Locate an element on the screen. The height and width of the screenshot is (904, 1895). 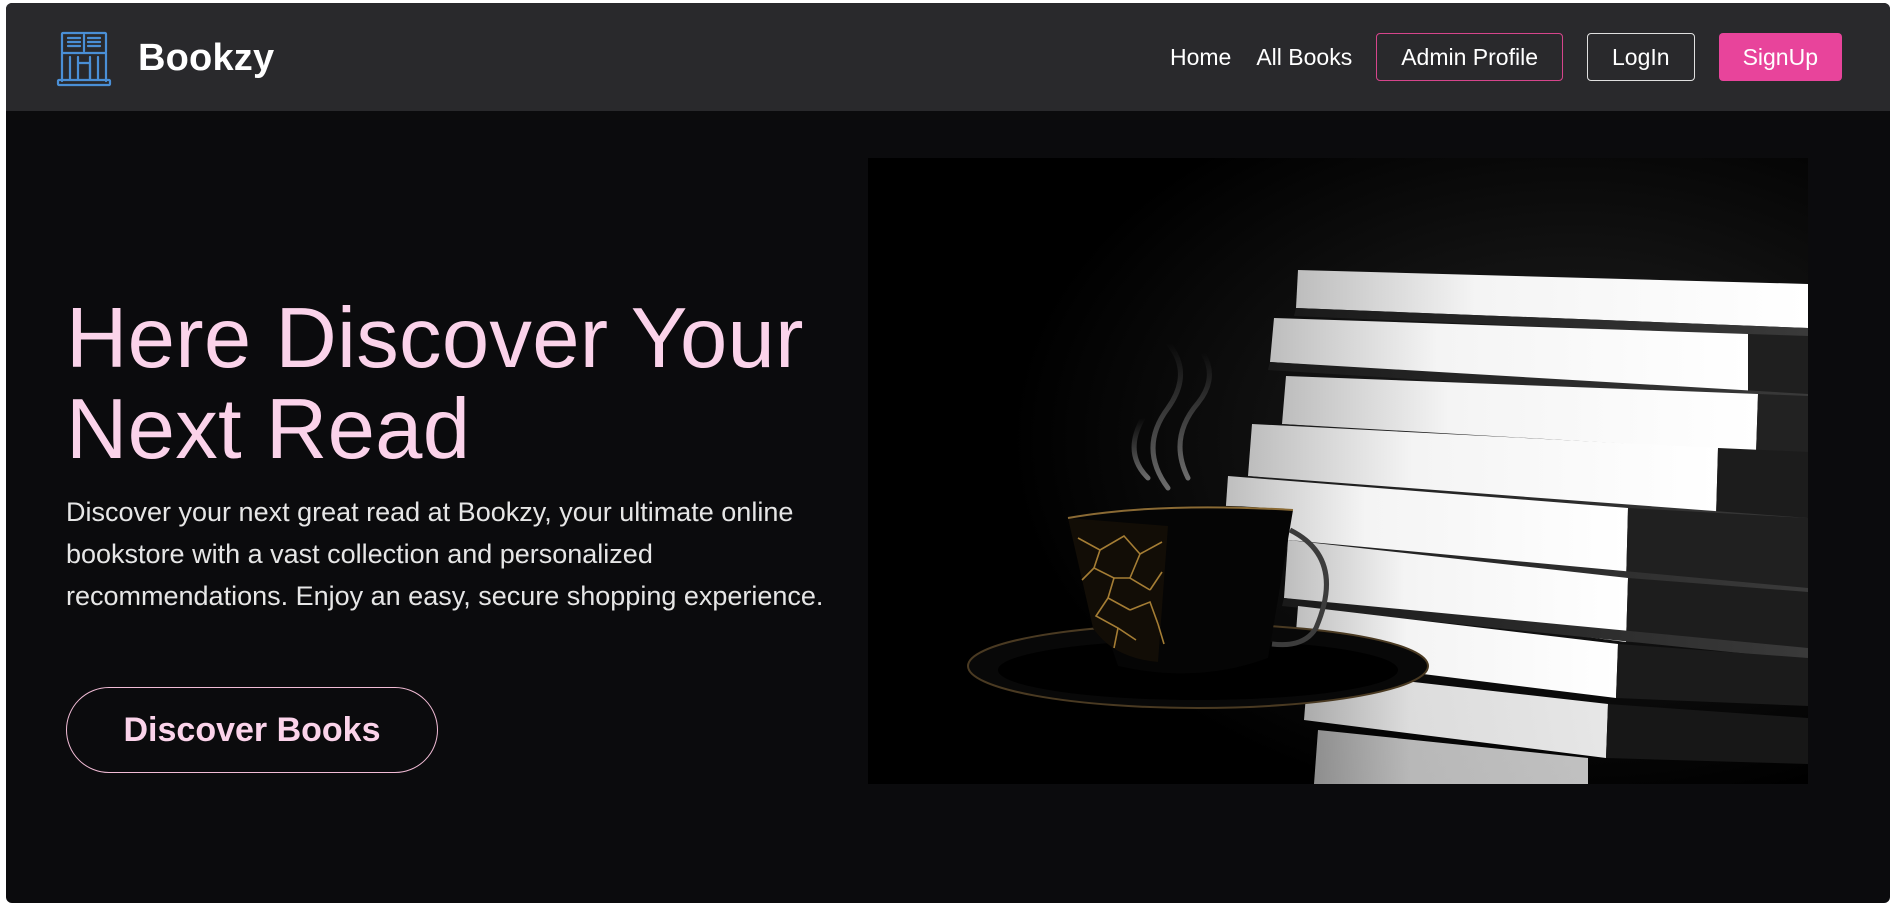
hero-title: Here Discover Your Next Read is located at coordinates (435, 384).